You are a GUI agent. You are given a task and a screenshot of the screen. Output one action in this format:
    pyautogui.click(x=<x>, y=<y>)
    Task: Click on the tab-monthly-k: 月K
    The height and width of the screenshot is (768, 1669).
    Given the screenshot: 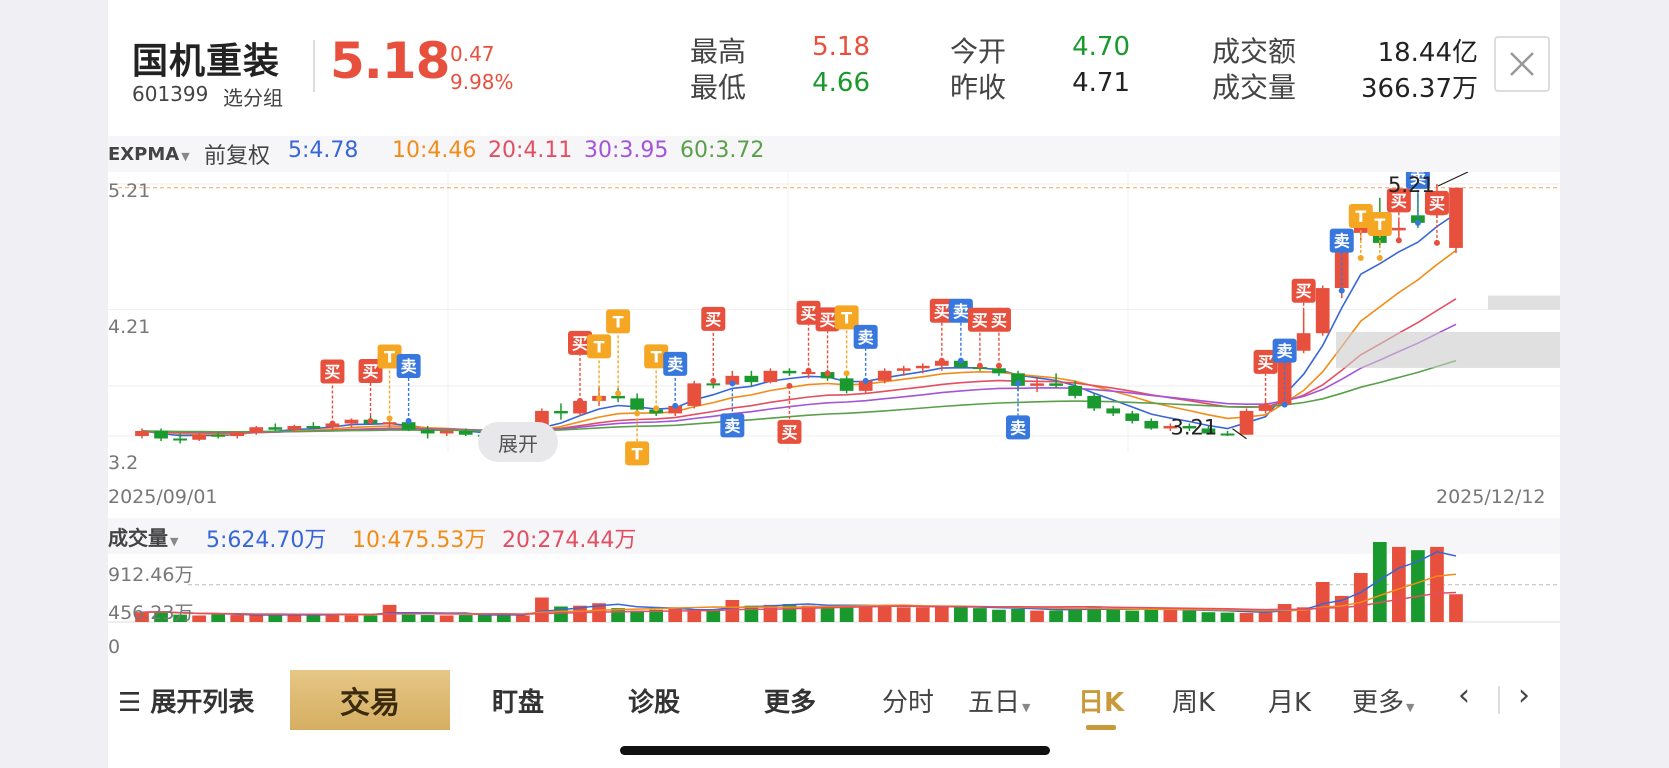 What is the action you would take?
    pyautogui.click(x=1289, y=700)
    